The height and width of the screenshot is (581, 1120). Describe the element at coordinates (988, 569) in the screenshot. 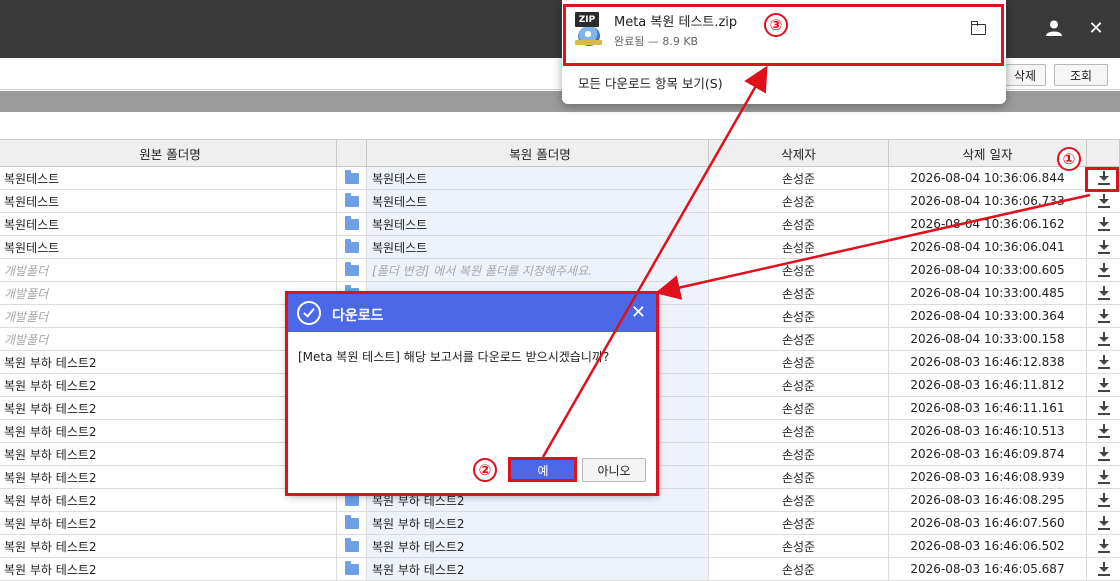

I see `cell-deleted-date: 2026-08-03 16:46:05.687` at that location.